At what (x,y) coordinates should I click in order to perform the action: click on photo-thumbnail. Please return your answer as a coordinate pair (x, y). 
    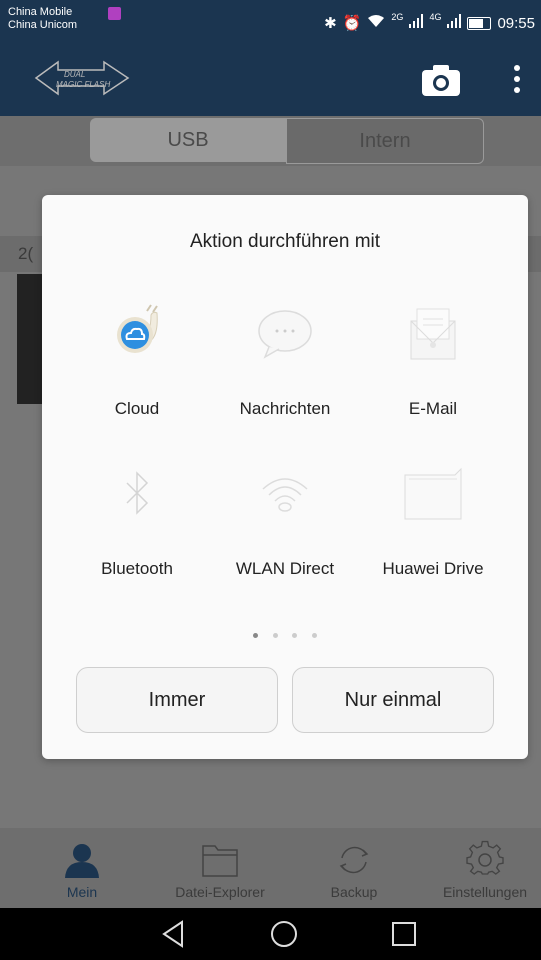
    Looking at the image, I should click on (31, 339).